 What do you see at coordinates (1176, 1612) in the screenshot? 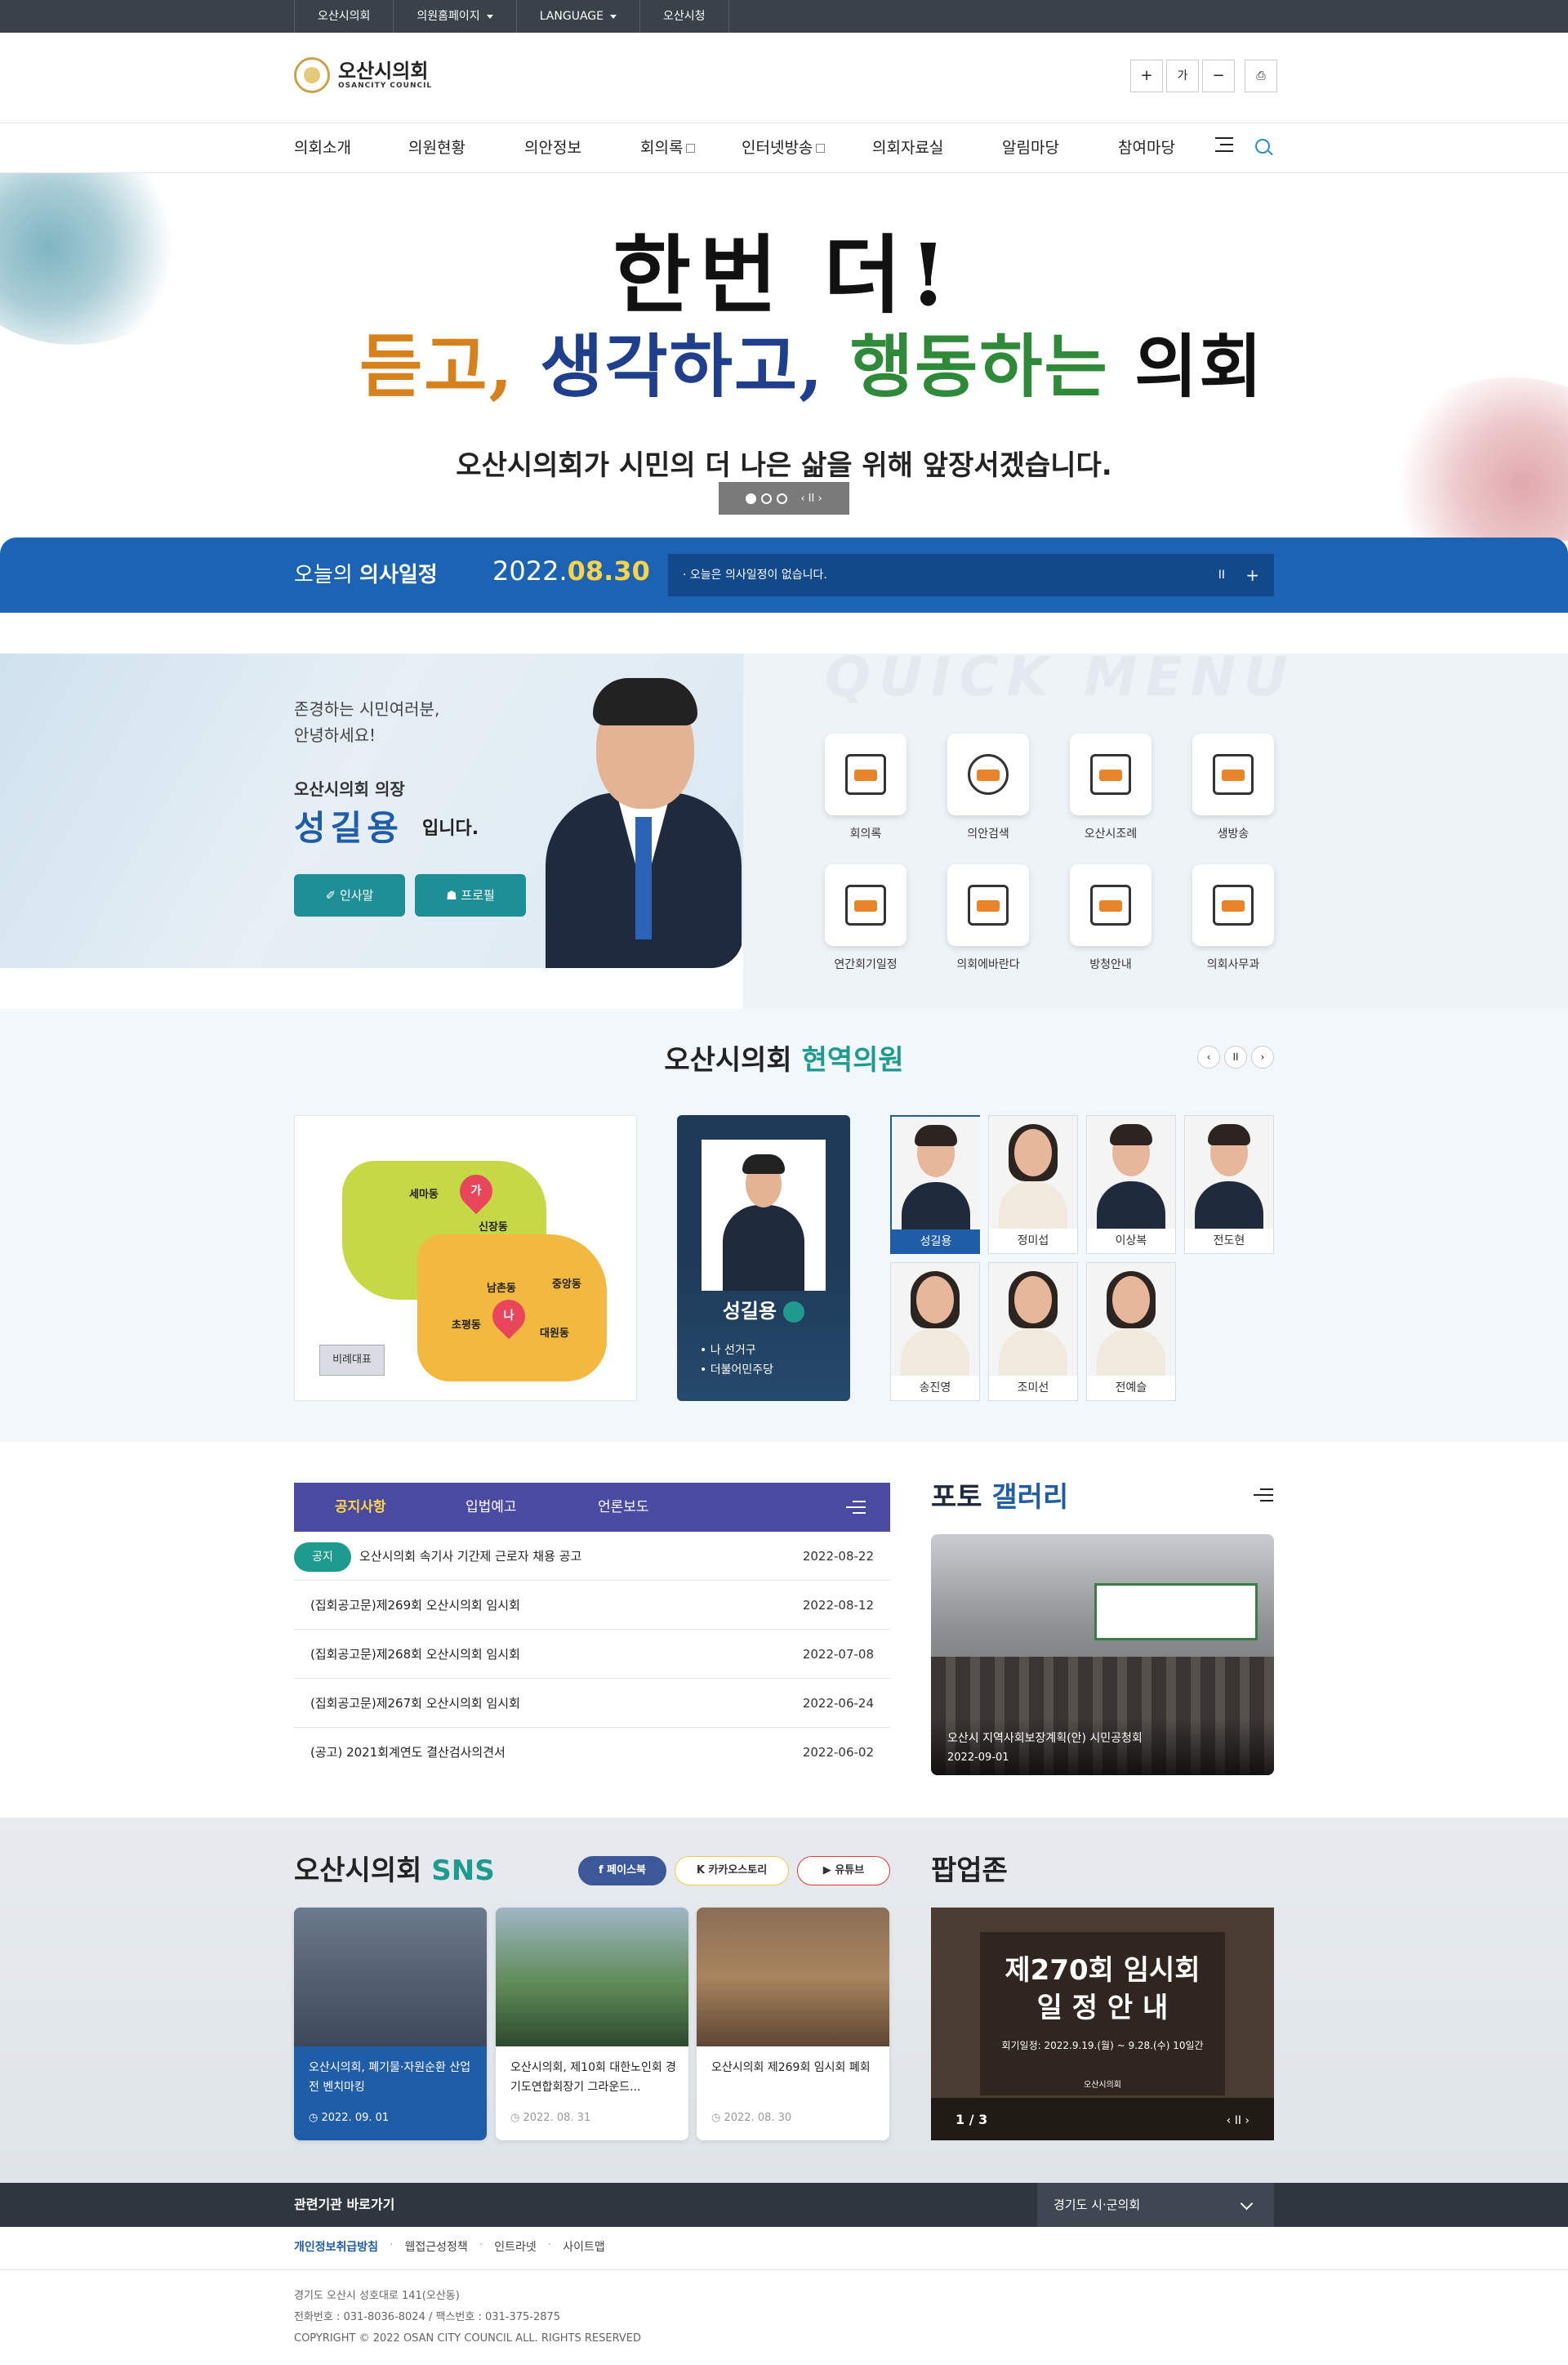
I see `event-banner` at bounding box center [1176, 1612].